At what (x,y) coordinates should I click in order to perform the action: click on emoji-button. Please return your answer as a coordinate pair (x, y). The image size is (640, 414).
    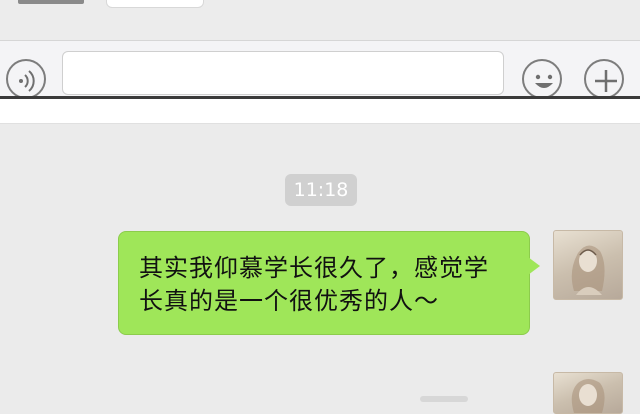
    Looking at the image, I should click on (542, 79).